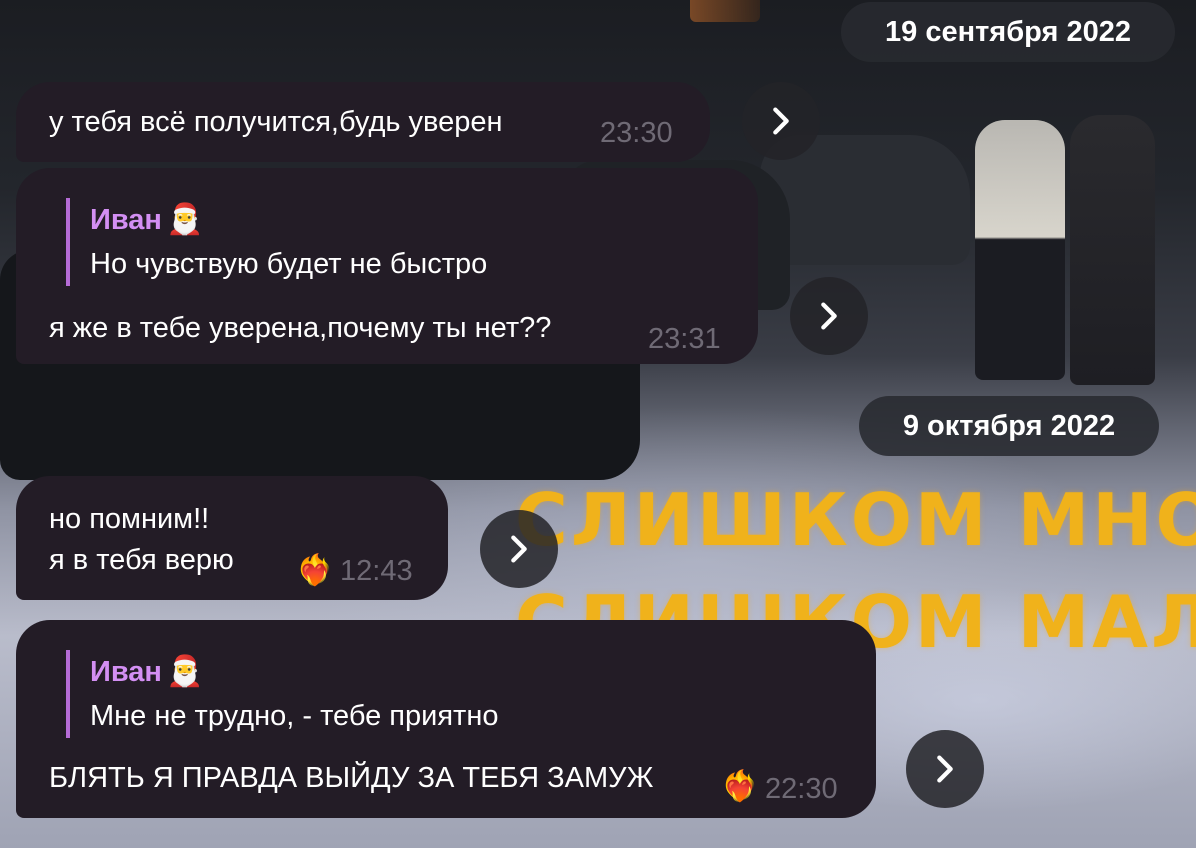  I want to click on reply-quote-text: Но чувствую будет не быстро, so click(289, 264).